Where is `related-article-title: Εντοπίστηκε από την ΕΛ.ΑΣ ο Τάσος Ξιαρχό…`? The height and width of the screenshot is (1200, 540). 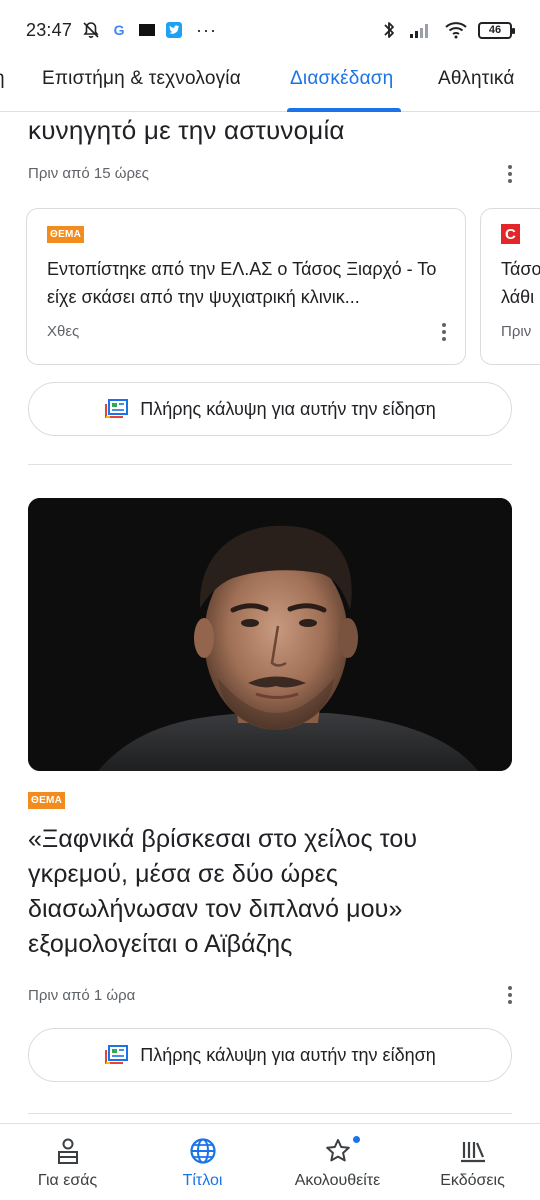 related-article-title: Εντοπίστηκε από την ΕΛ.ΑΣ ο Τάσος Ξιαρχό… is located at coordinates (249, 283).